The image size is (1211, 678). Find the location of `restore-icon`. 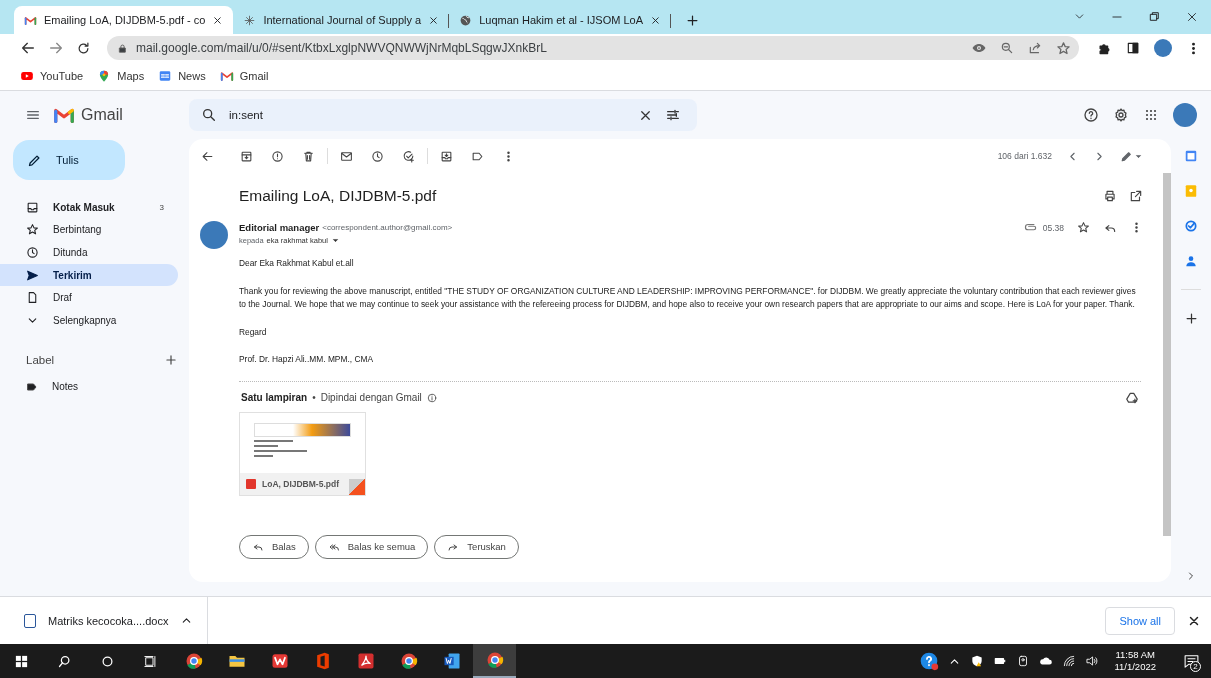

restore-icon is located at coordinates (1154, 16).